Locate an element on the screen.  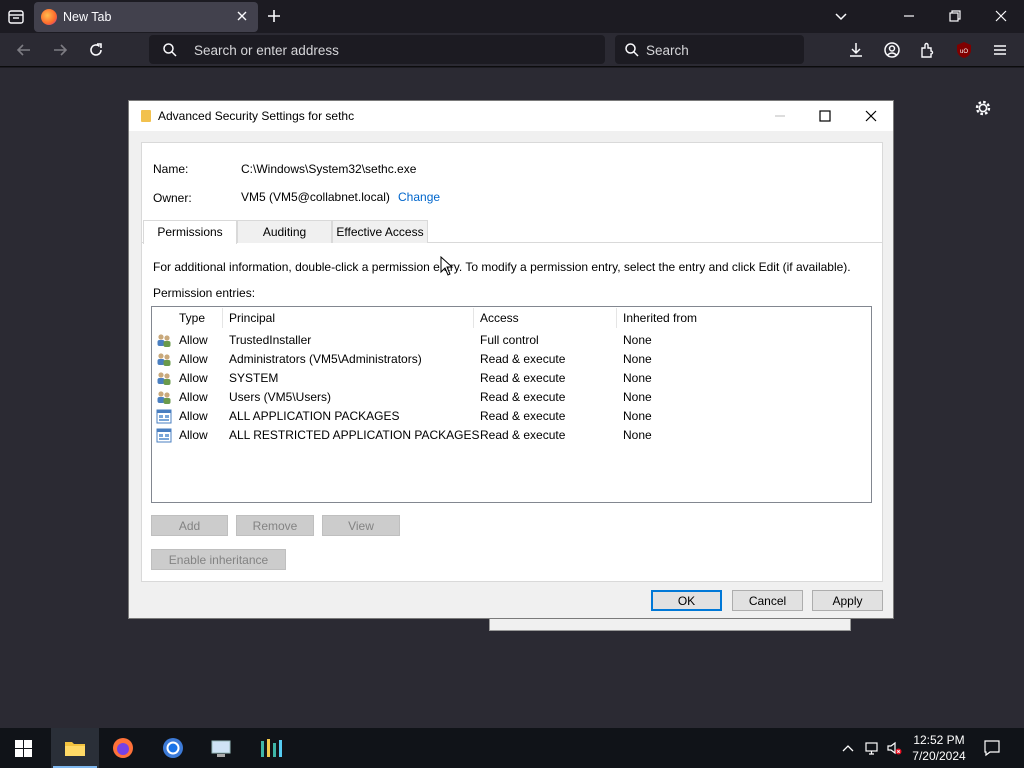
tab-list-icon is located at coordinates (16, 17).